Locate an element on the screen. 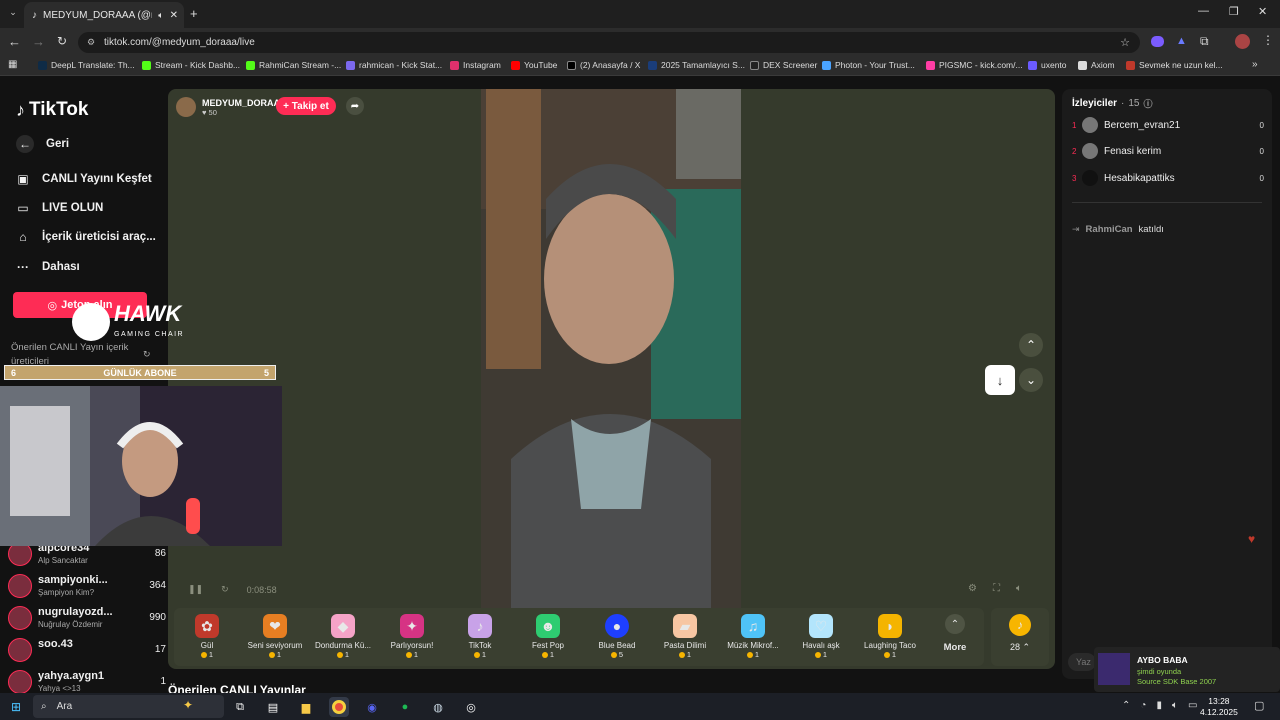 The height and width of the screenshot is (720, 1280). viewer-row: 1 Bercem_evran21 0 is located at coordinates (1168, 125).